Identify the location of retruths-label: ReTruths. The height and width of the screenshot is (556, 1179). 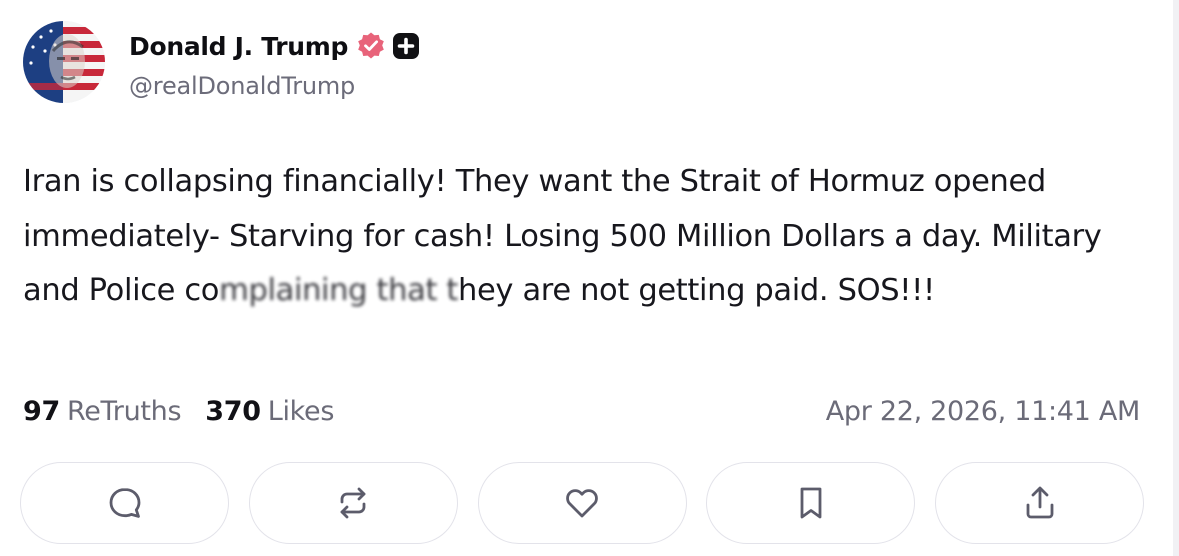
(124, 411).